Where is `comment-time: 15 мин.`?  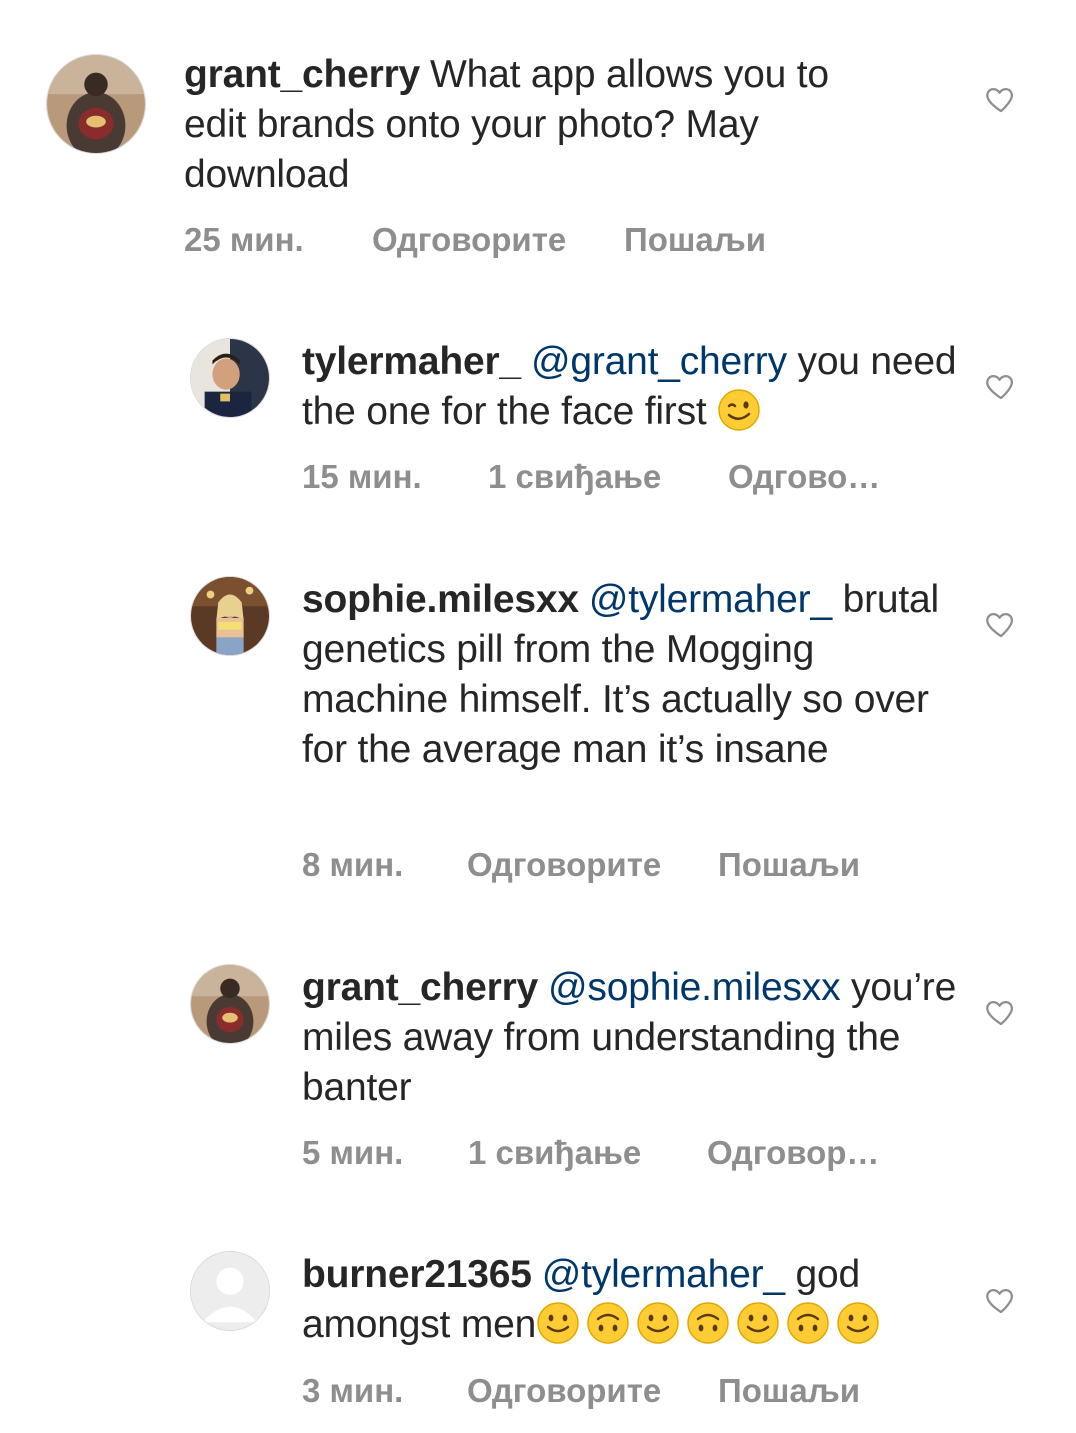 comment-time: 15 мин. is located at coordinates (362, 476).